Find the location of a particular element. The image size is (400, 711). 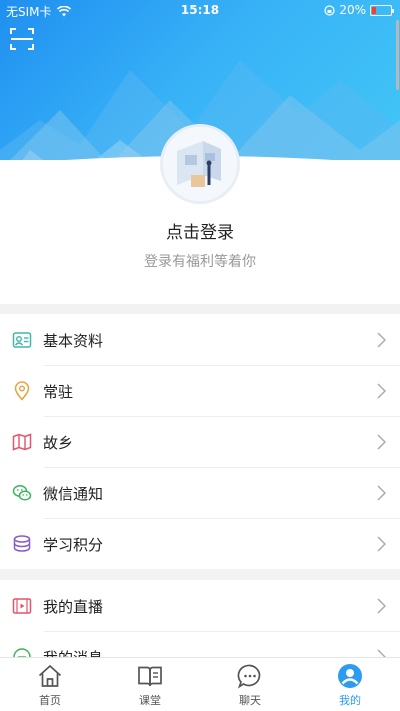

avatar-illustration is located at coordinates (200, 164).